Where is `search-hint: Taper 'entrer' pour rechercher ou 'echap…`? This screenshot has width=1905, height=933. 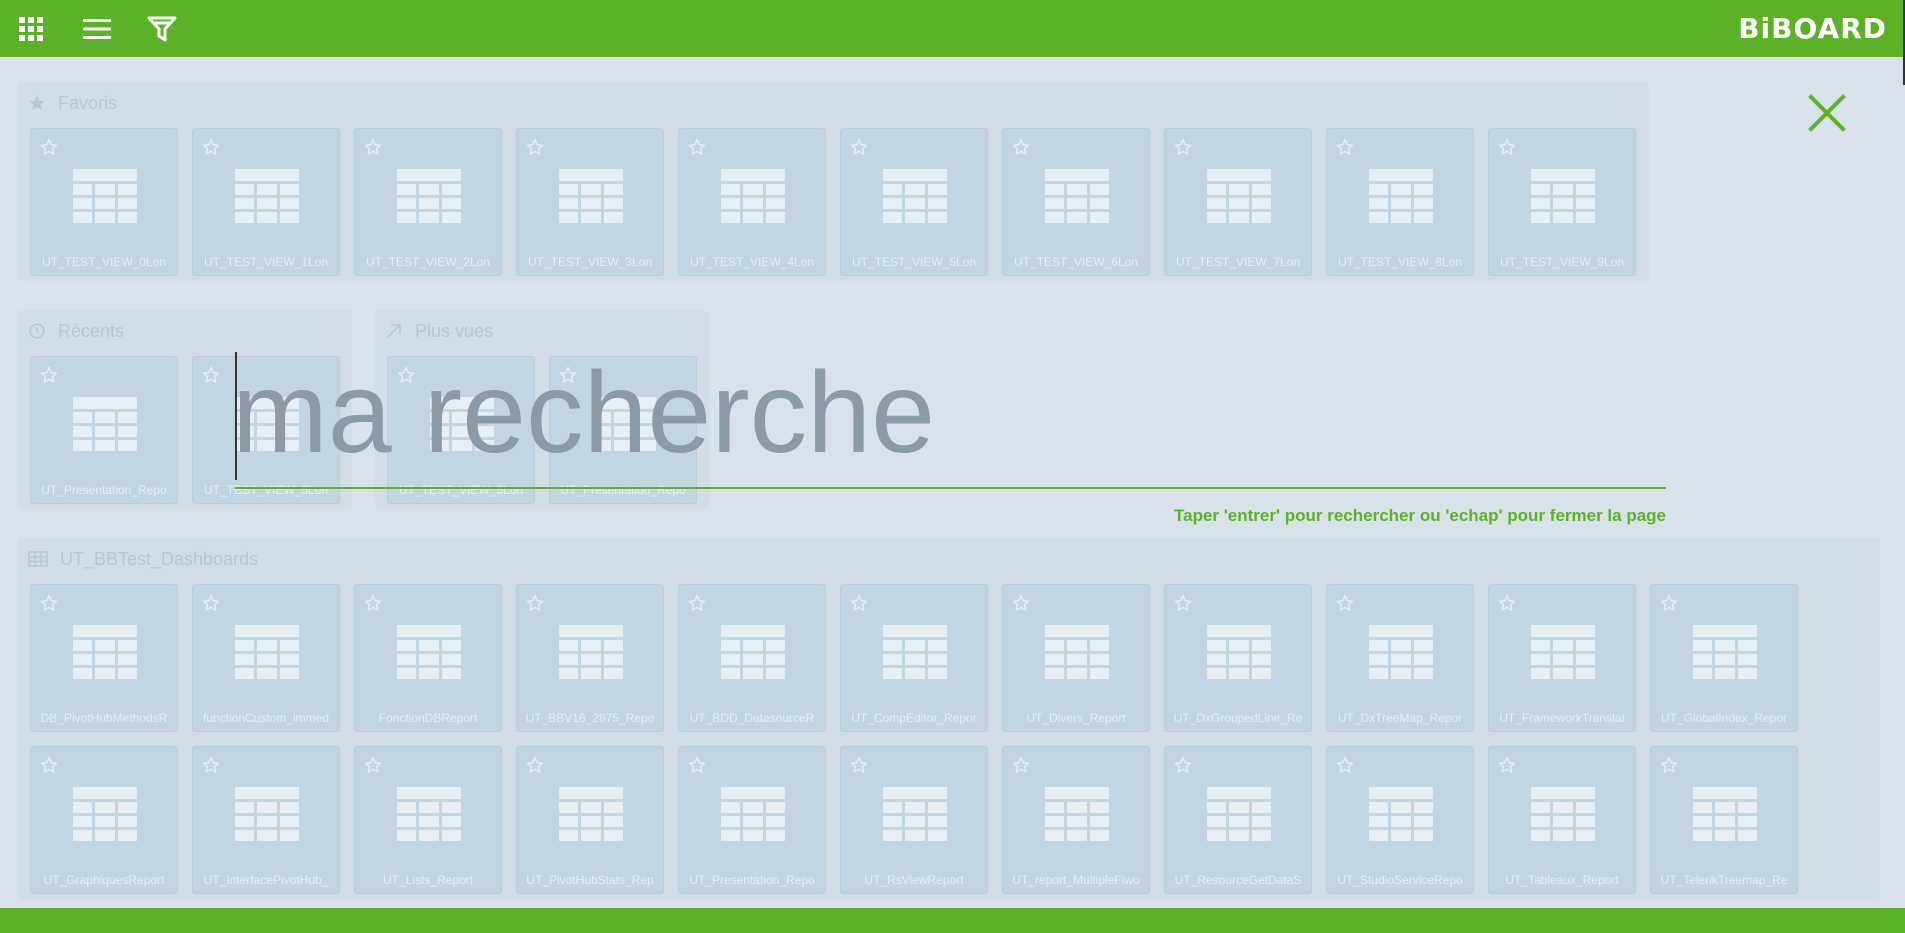
search-hint: Taper 'entrer' pour rechercher ou 'echap… is located at coordinates (1420, 515).